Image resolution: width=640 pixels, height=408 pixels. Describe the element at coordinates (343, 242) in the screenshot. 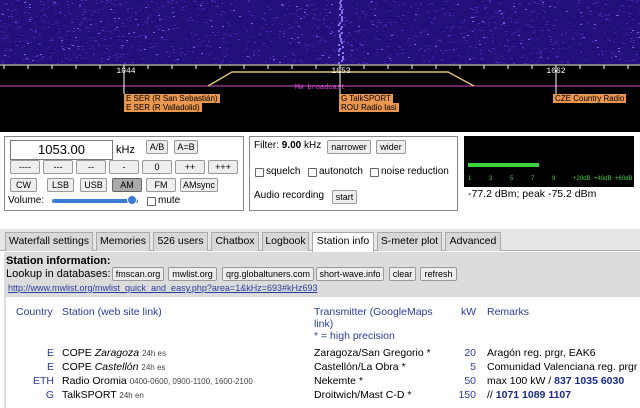

I see `tab-station-info: Station info` at that location.